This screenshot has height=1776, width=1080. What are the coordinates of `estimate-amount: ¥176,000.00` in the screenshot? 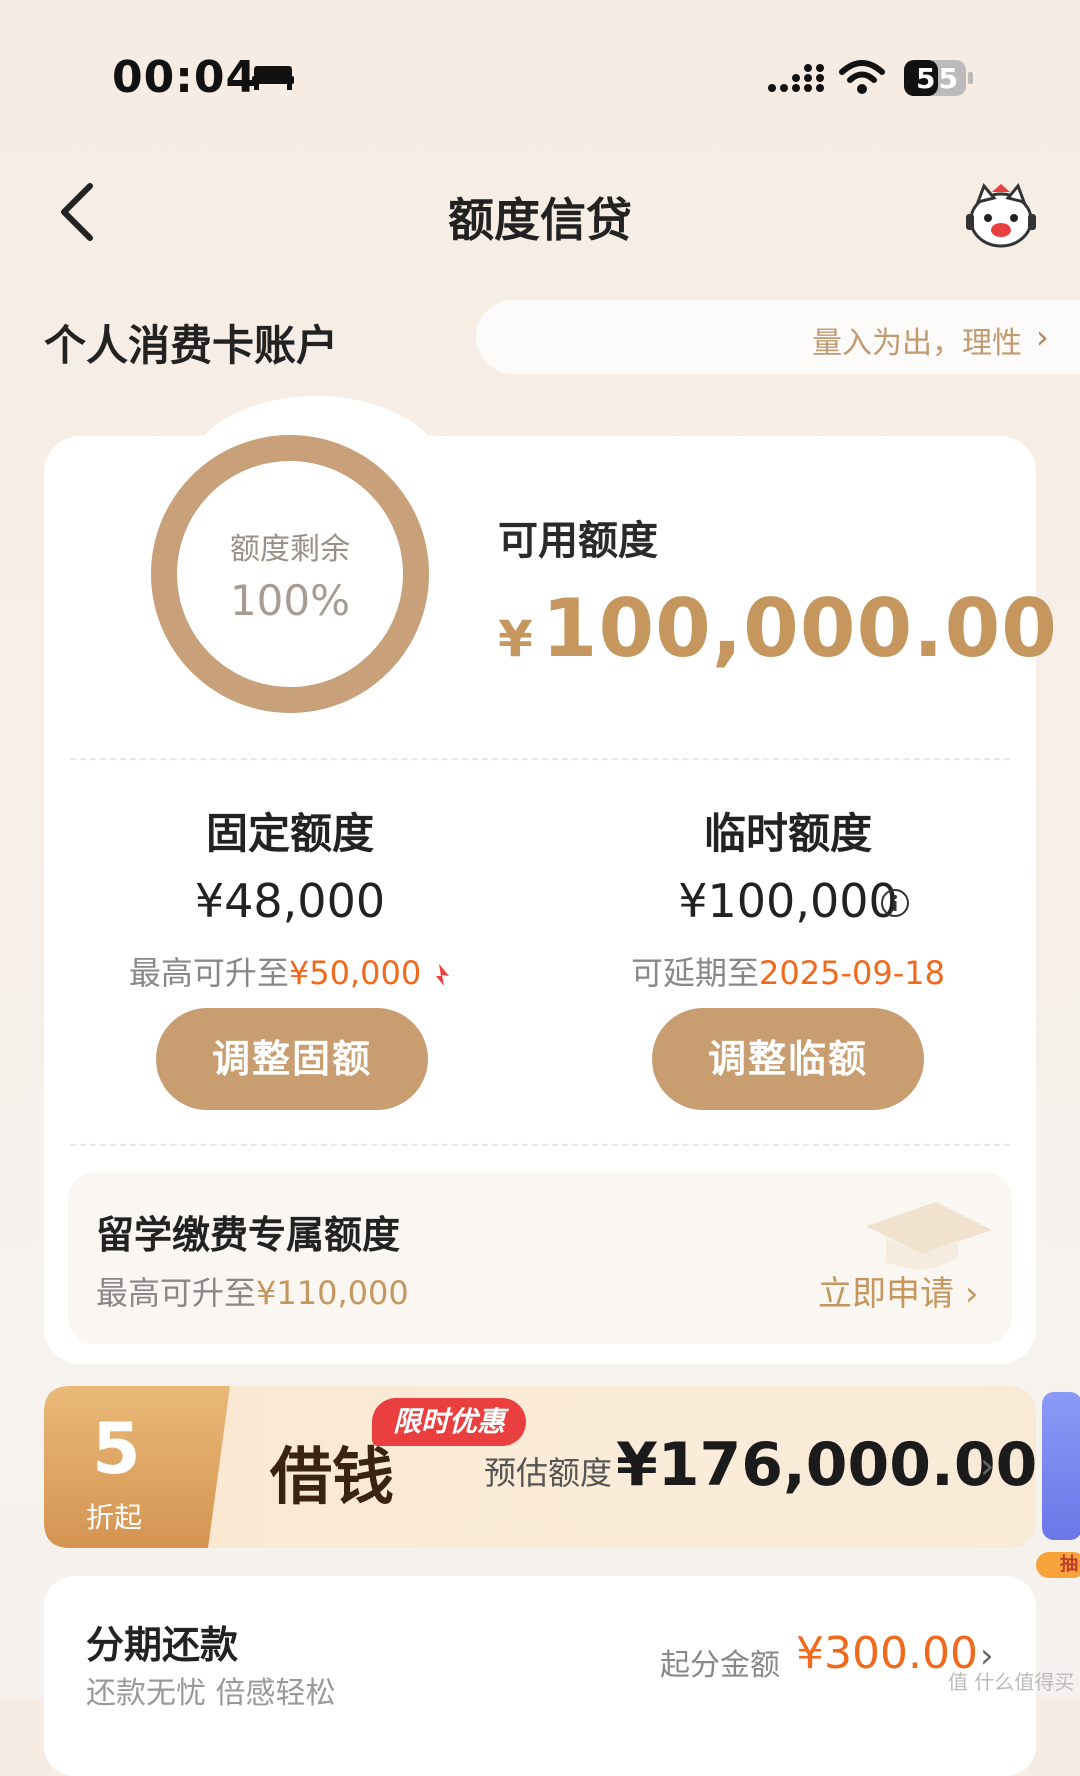 It's located at (827, 1465).